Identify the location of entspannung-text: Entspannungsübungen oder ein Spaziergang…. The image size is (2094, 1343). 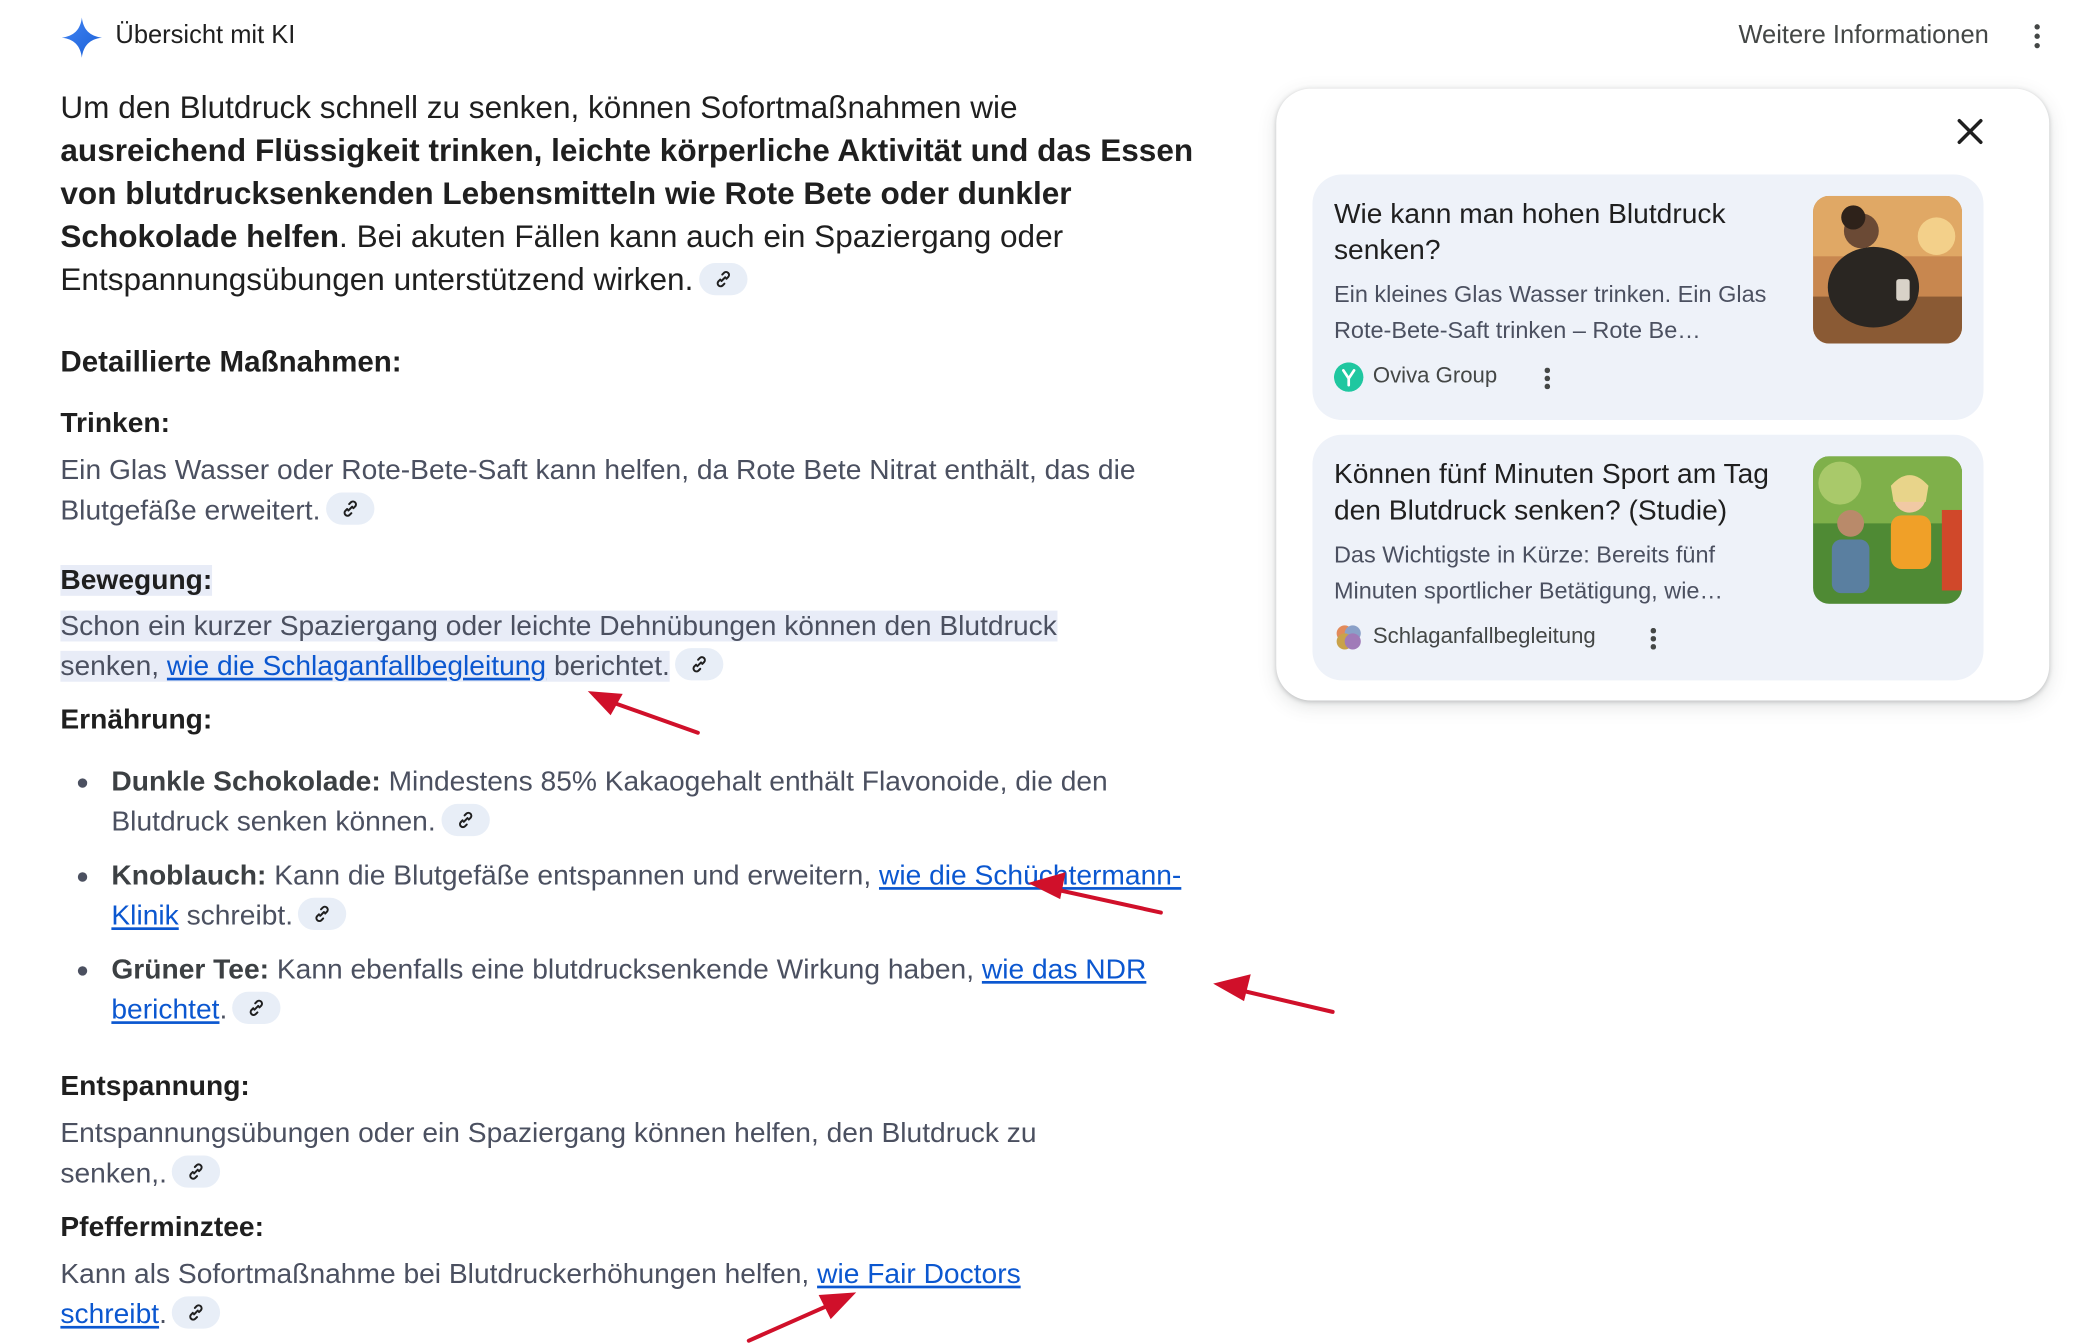
(548, 1153).